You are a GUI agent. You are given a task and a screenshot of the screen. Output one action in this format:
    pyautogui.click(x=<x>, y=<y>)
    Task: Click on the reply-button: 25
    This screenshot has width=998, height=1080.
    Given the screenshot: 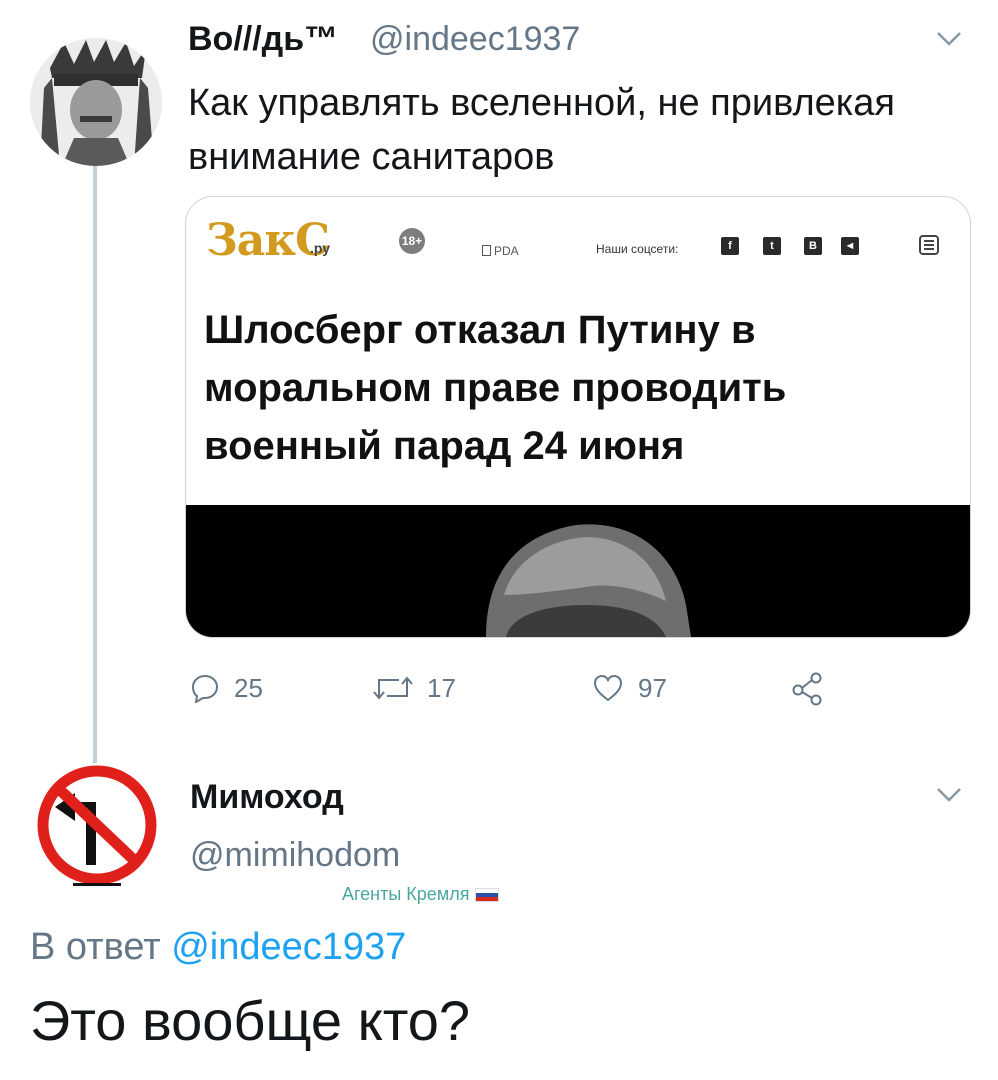 What is the action you would take?
    pyautogui.click(x=226, y=688)
    